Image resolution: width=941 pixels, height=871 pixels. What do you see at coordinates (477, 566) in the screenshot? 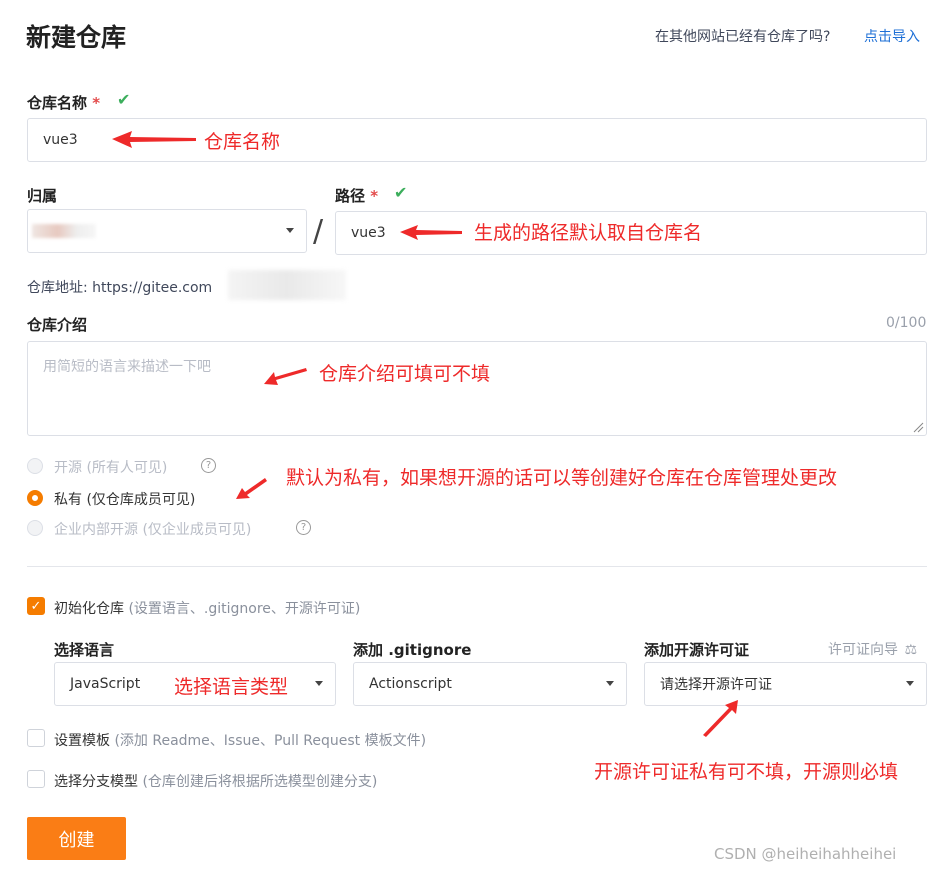
I see `divider` at bounding box center [477, 566].